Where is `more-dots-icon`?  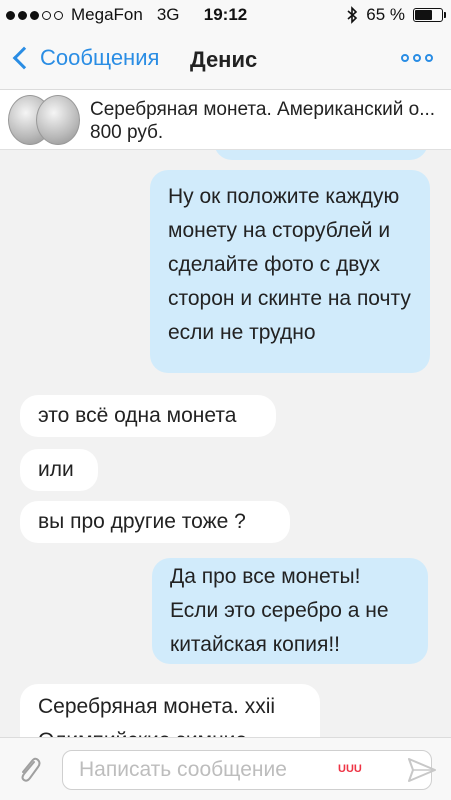
more-dots-icon is located at coordinates (417, 58).